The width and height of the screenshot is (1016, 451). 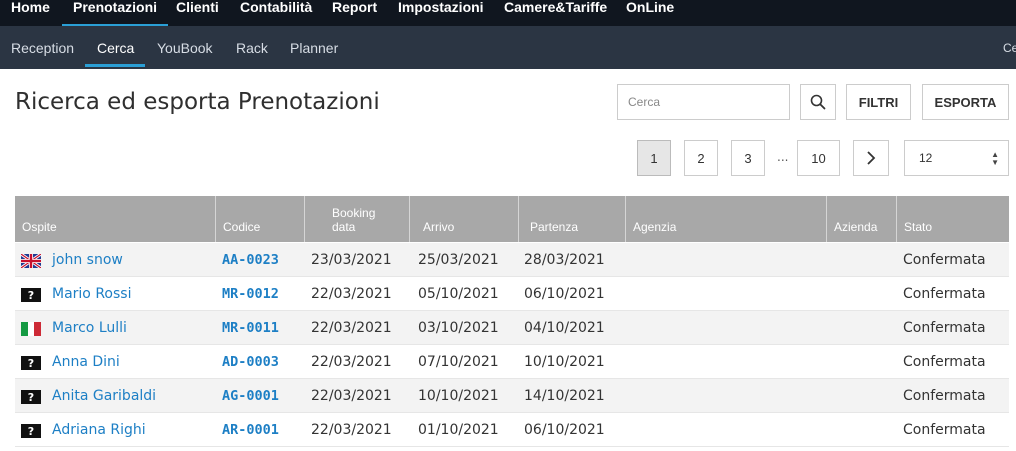 What do you see at coordinates (464, 219) in the screenshot?
I see `header-arrivo: Arrivo` at bounding box center [464, 219].